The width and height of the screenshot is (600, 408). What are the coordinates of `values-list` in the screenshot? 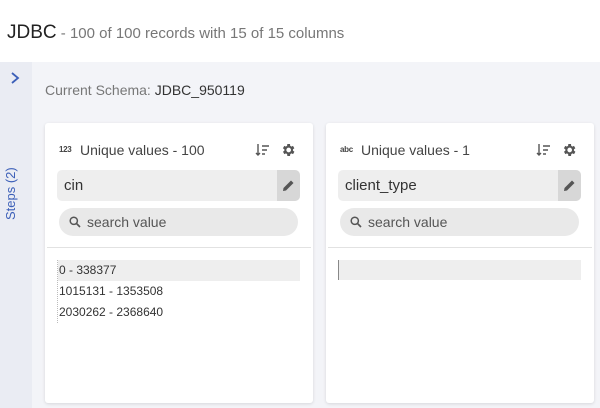 It's located at (459, 270).